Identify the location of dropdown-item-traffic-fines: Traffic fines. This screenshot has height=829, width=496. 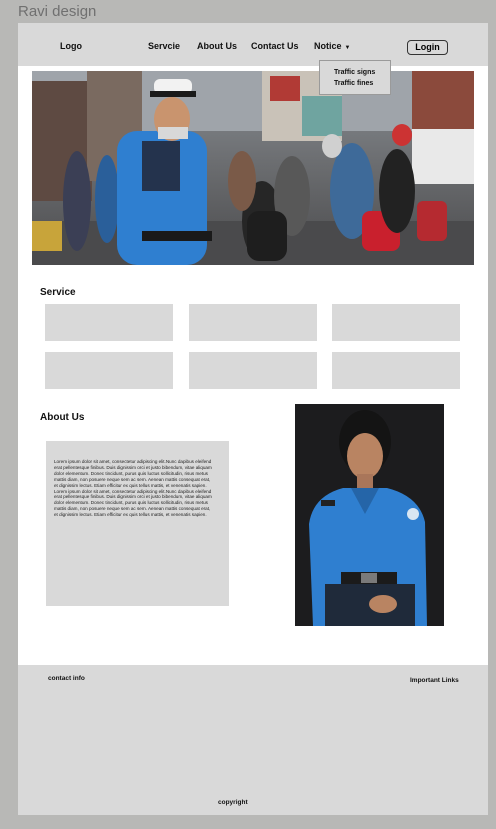
(353, 83).